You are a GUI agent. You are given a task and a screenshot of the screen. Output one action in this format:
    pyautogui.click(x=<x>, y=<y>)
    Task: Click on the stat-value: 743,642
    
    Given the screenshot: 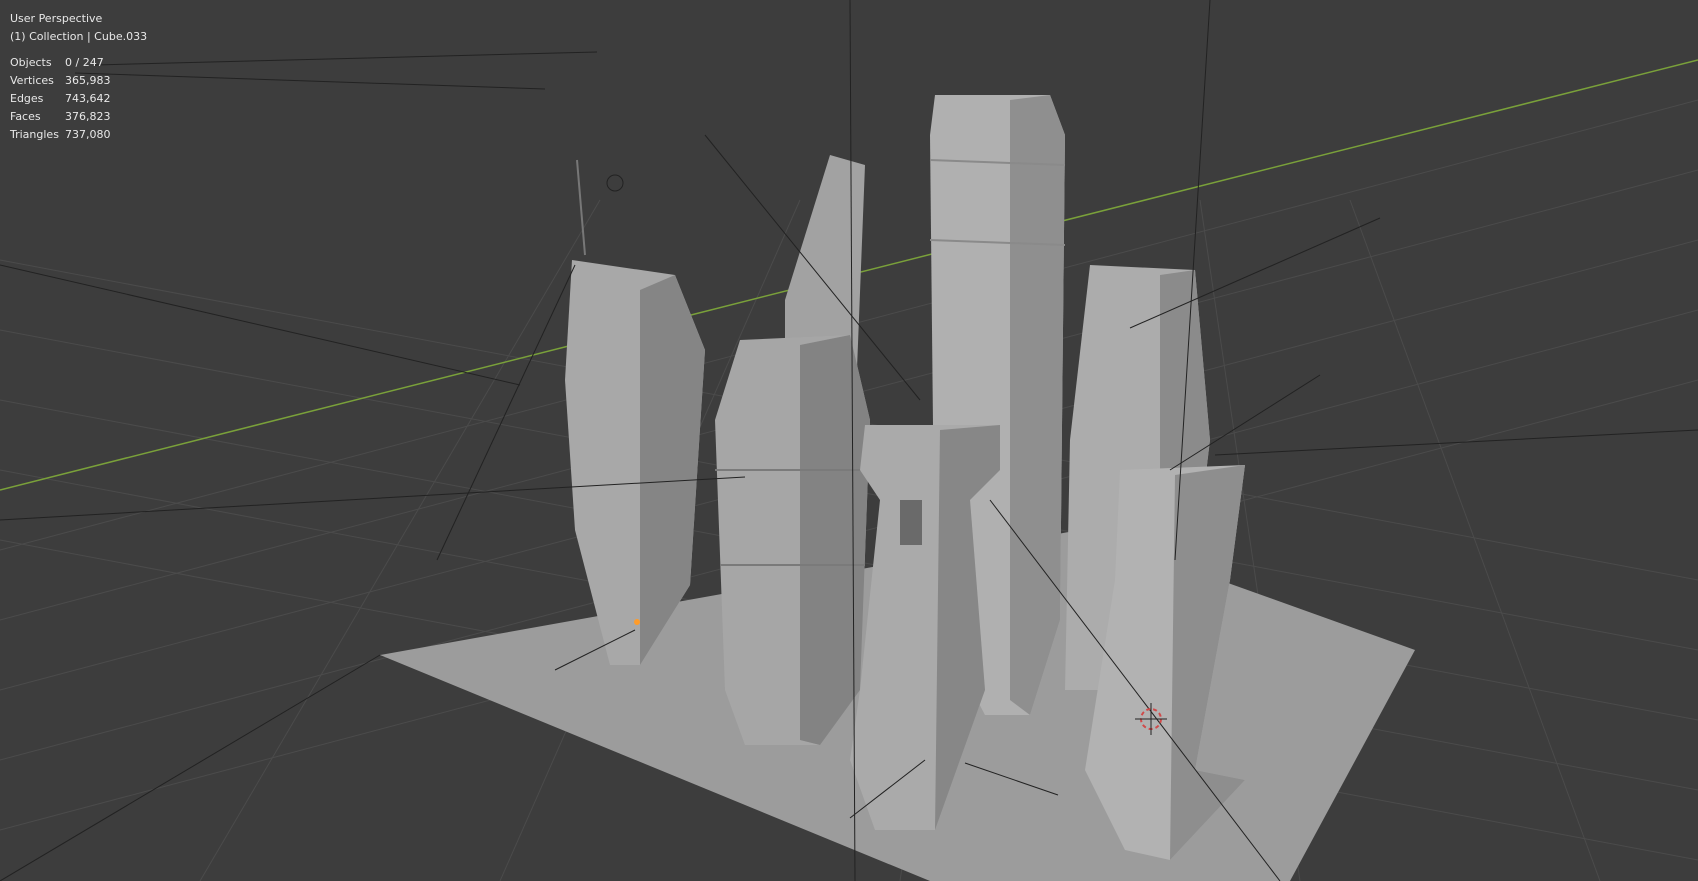 What is the action you would take?
    pyautogui.click(x=88, y=98)
    